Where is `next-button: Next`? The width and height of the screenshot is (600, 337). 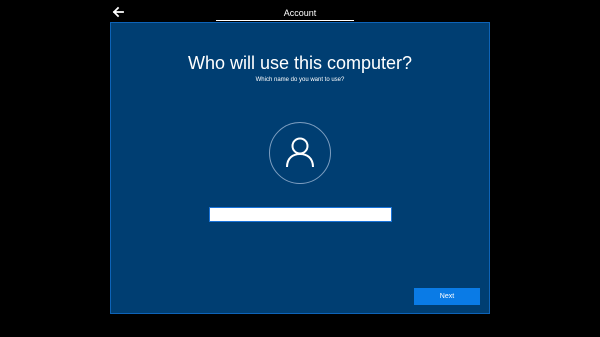 next-button: Next is located at coordinates (447, 296).